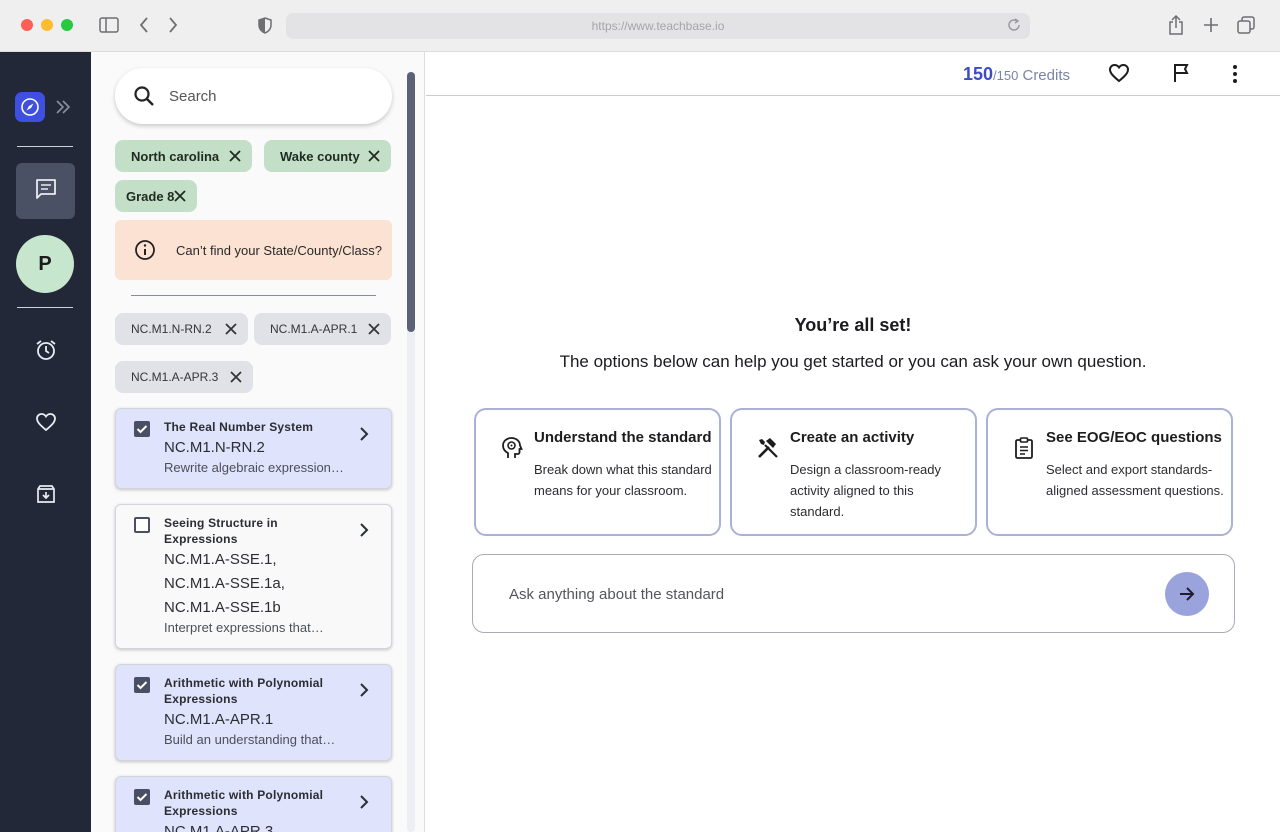 Image resolution: width=1280 pixels, height=832 pixels. Describe the element at coordinates (219, 827) in the screenshot. I see `card-code: NC.M1.A-APR.3` at that location.